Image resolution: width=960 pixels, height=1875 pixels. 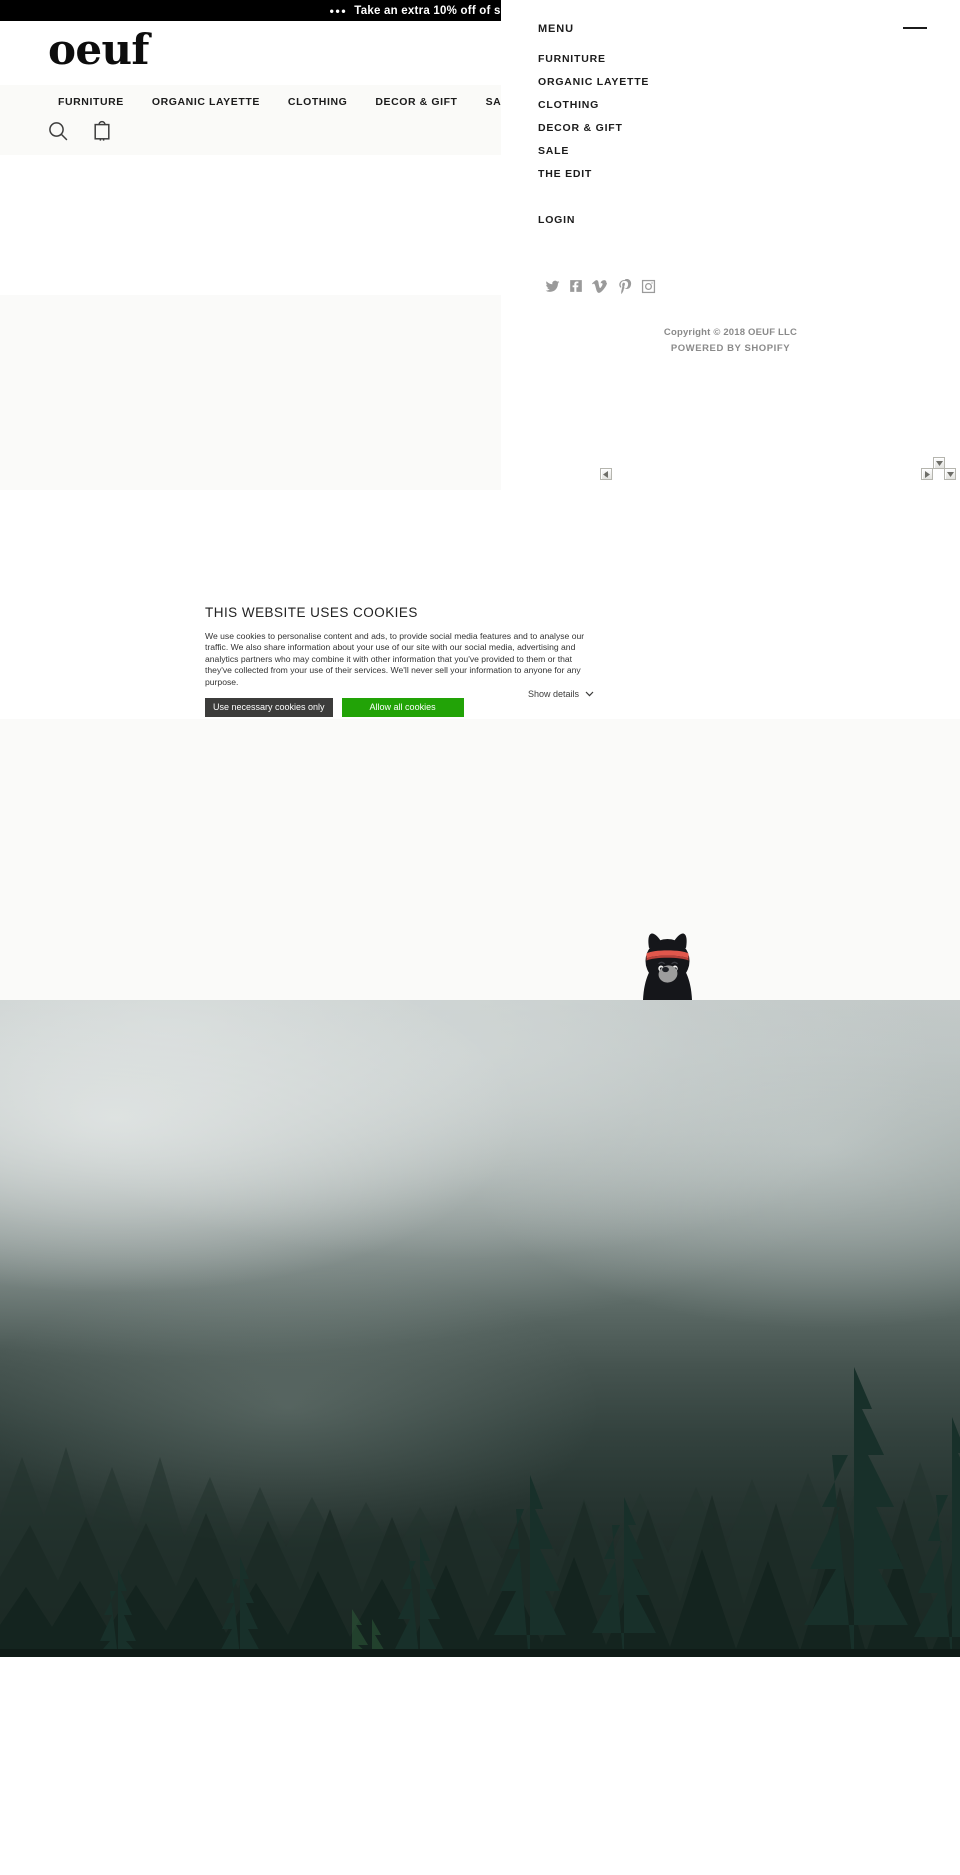 What do you see at coordinates (648, 286) in the screenshot?
I see `instagram-icon` at bounding box center [648, 286].